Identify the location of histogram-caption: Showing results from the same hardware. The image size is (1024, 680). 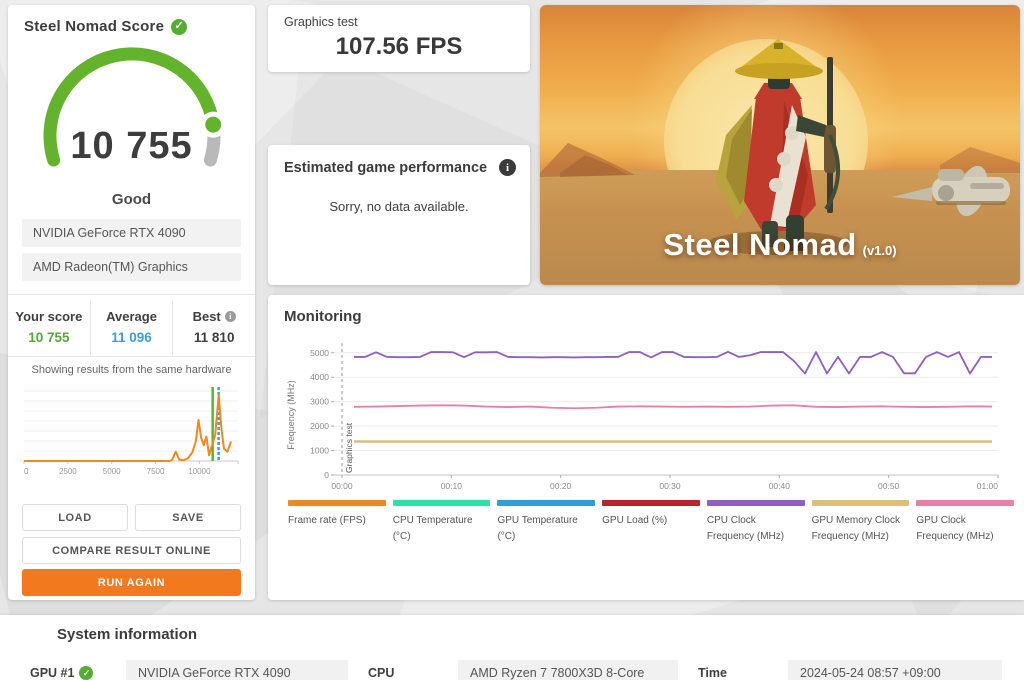
(131, 370).